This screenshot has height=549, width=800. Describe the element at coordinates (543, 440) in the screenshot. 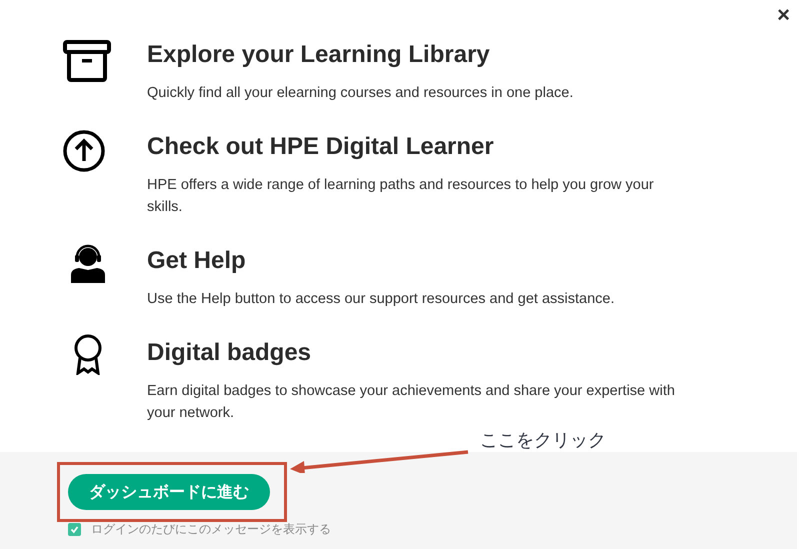

I see `annotation-label: ここをクリック` at that location.